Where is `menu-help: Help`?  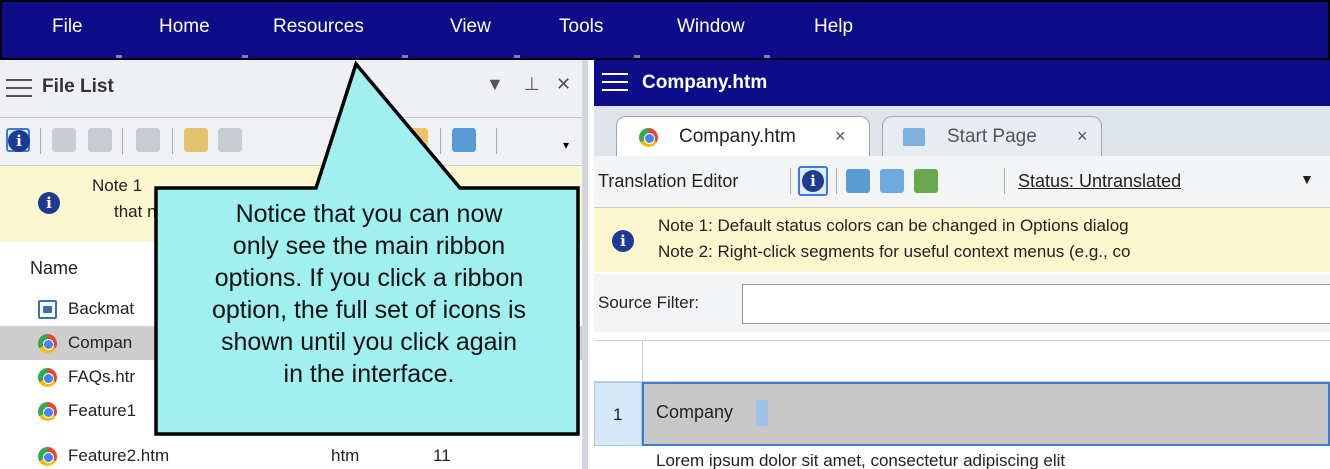
menu-help: Help is located at coordinates (833, 27).